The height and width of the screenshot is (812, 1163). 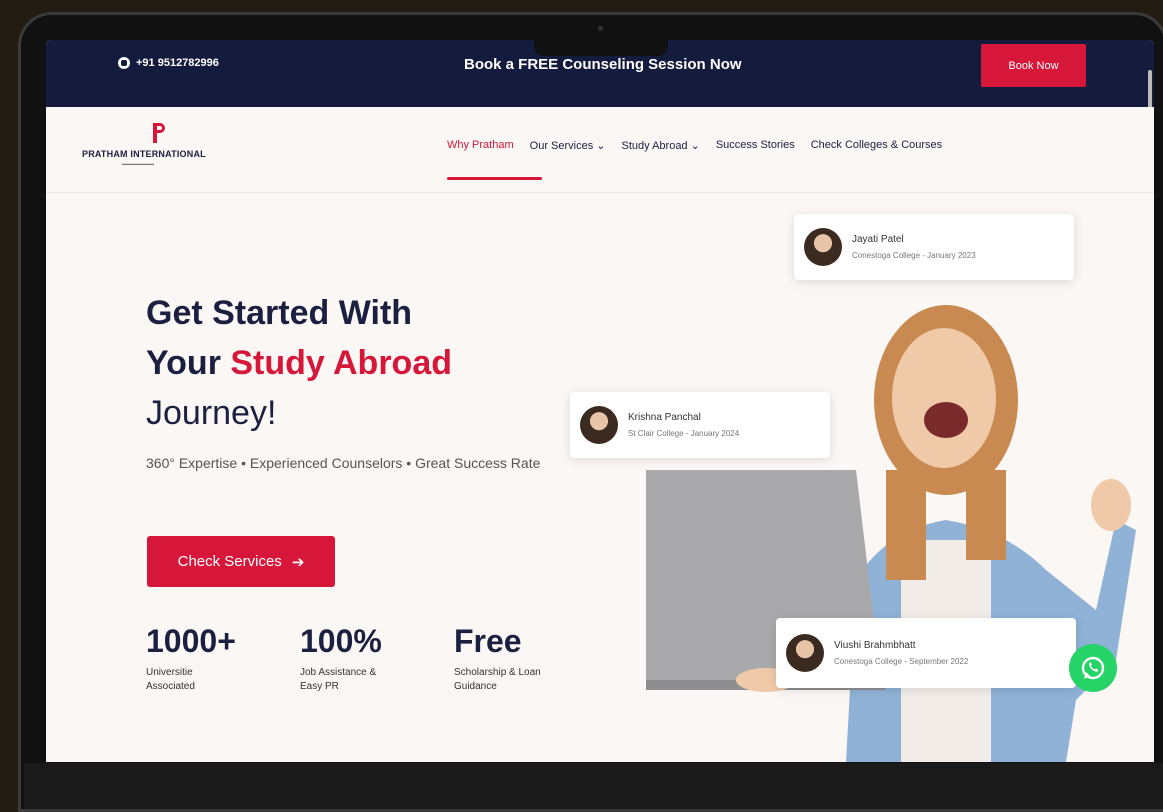 I want to click on phone-number: +91 9512782996, so click(x=177, y=63).